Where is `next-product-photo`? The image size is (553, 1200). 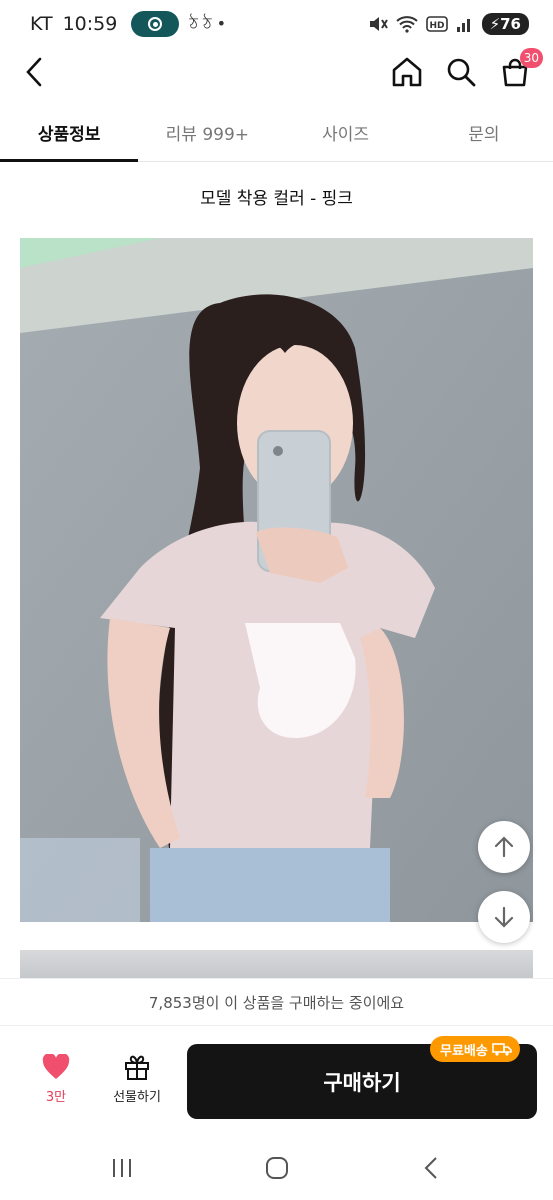
next-product-photo is located at coordinates (276, 965).